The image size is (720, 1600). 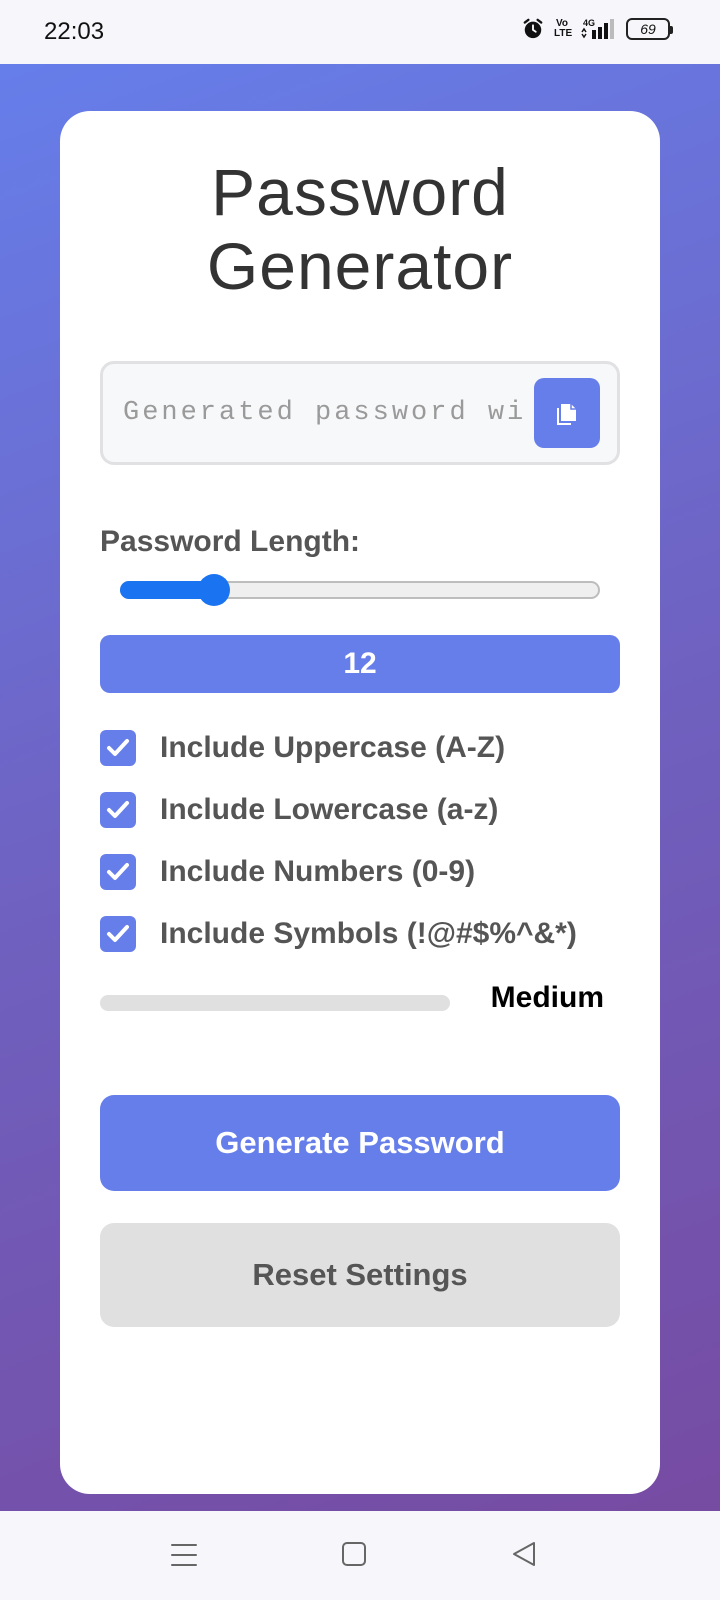 I want to click on option-lowercase: Include Lowercase (a-z), so click(x=360, y=810).